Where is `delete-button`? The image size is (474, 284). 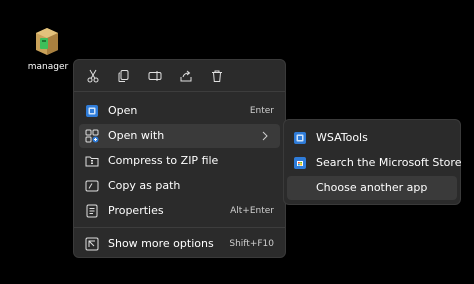 delete-button is located at coordinates (217, 76).